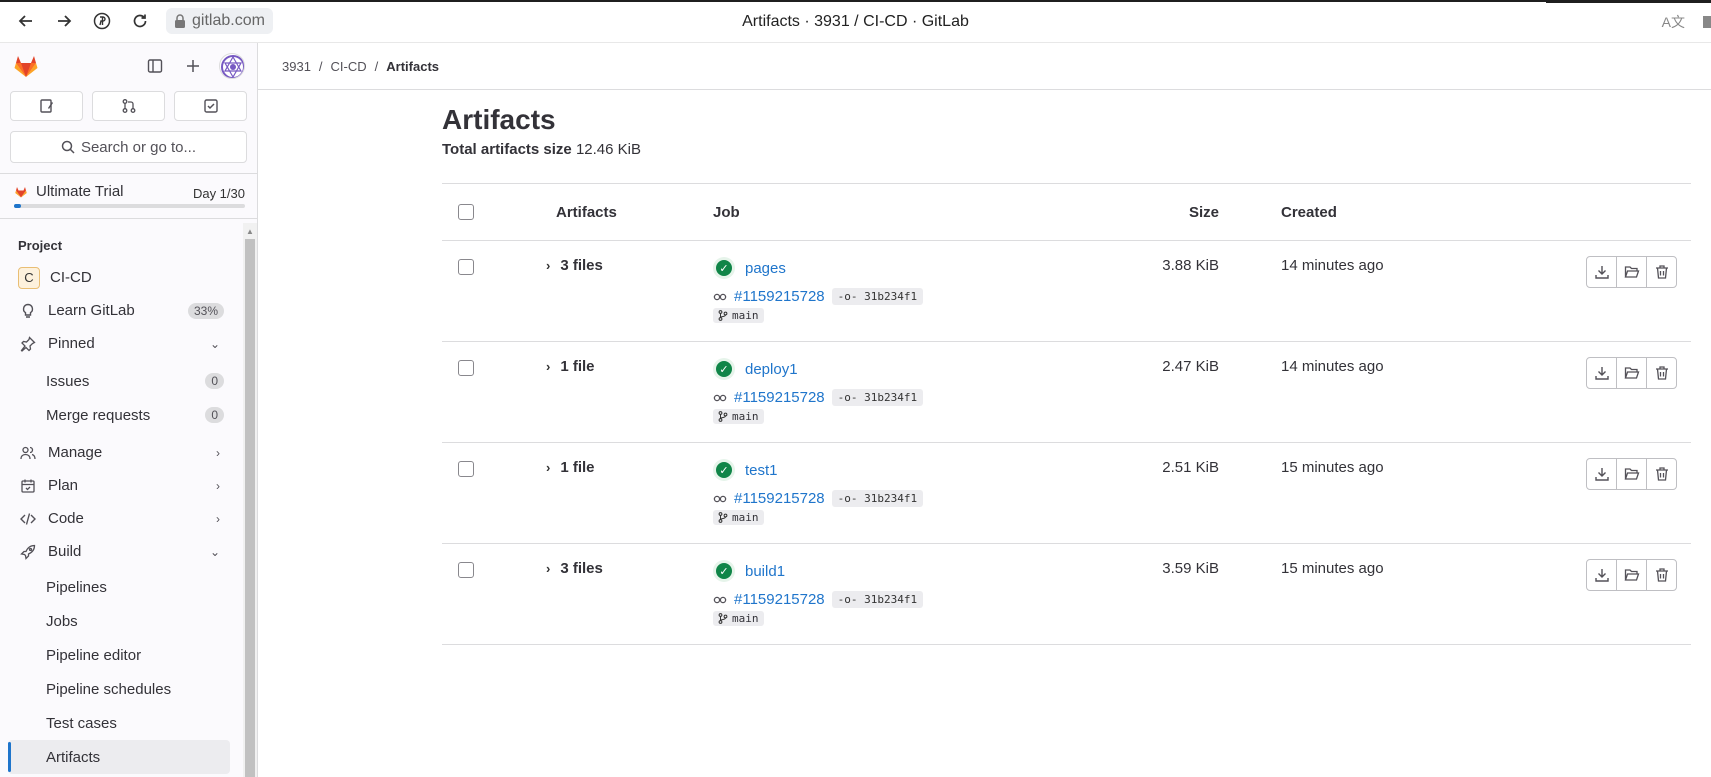 The height and width of the screenshot is (777, 1711). I want to click on user-avatar, so click(232, 66).